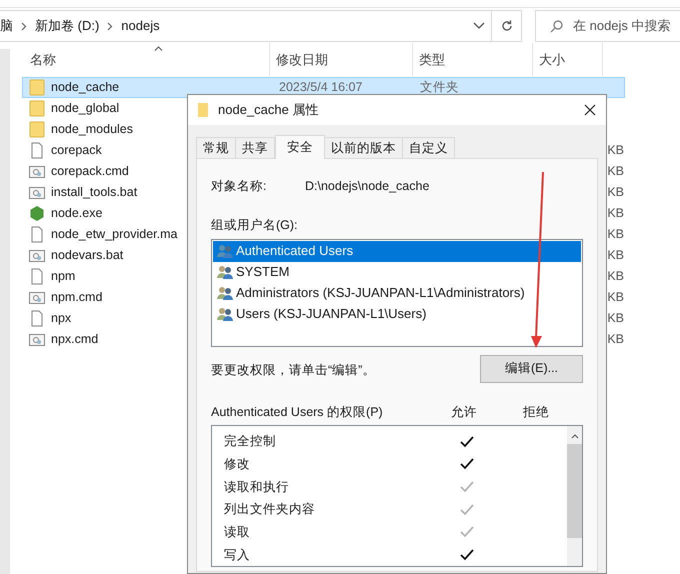  What do you see at coordinates (85, 87) in the screenshot?
I see `file-name: node_cache` at bounding box center [85, 87].